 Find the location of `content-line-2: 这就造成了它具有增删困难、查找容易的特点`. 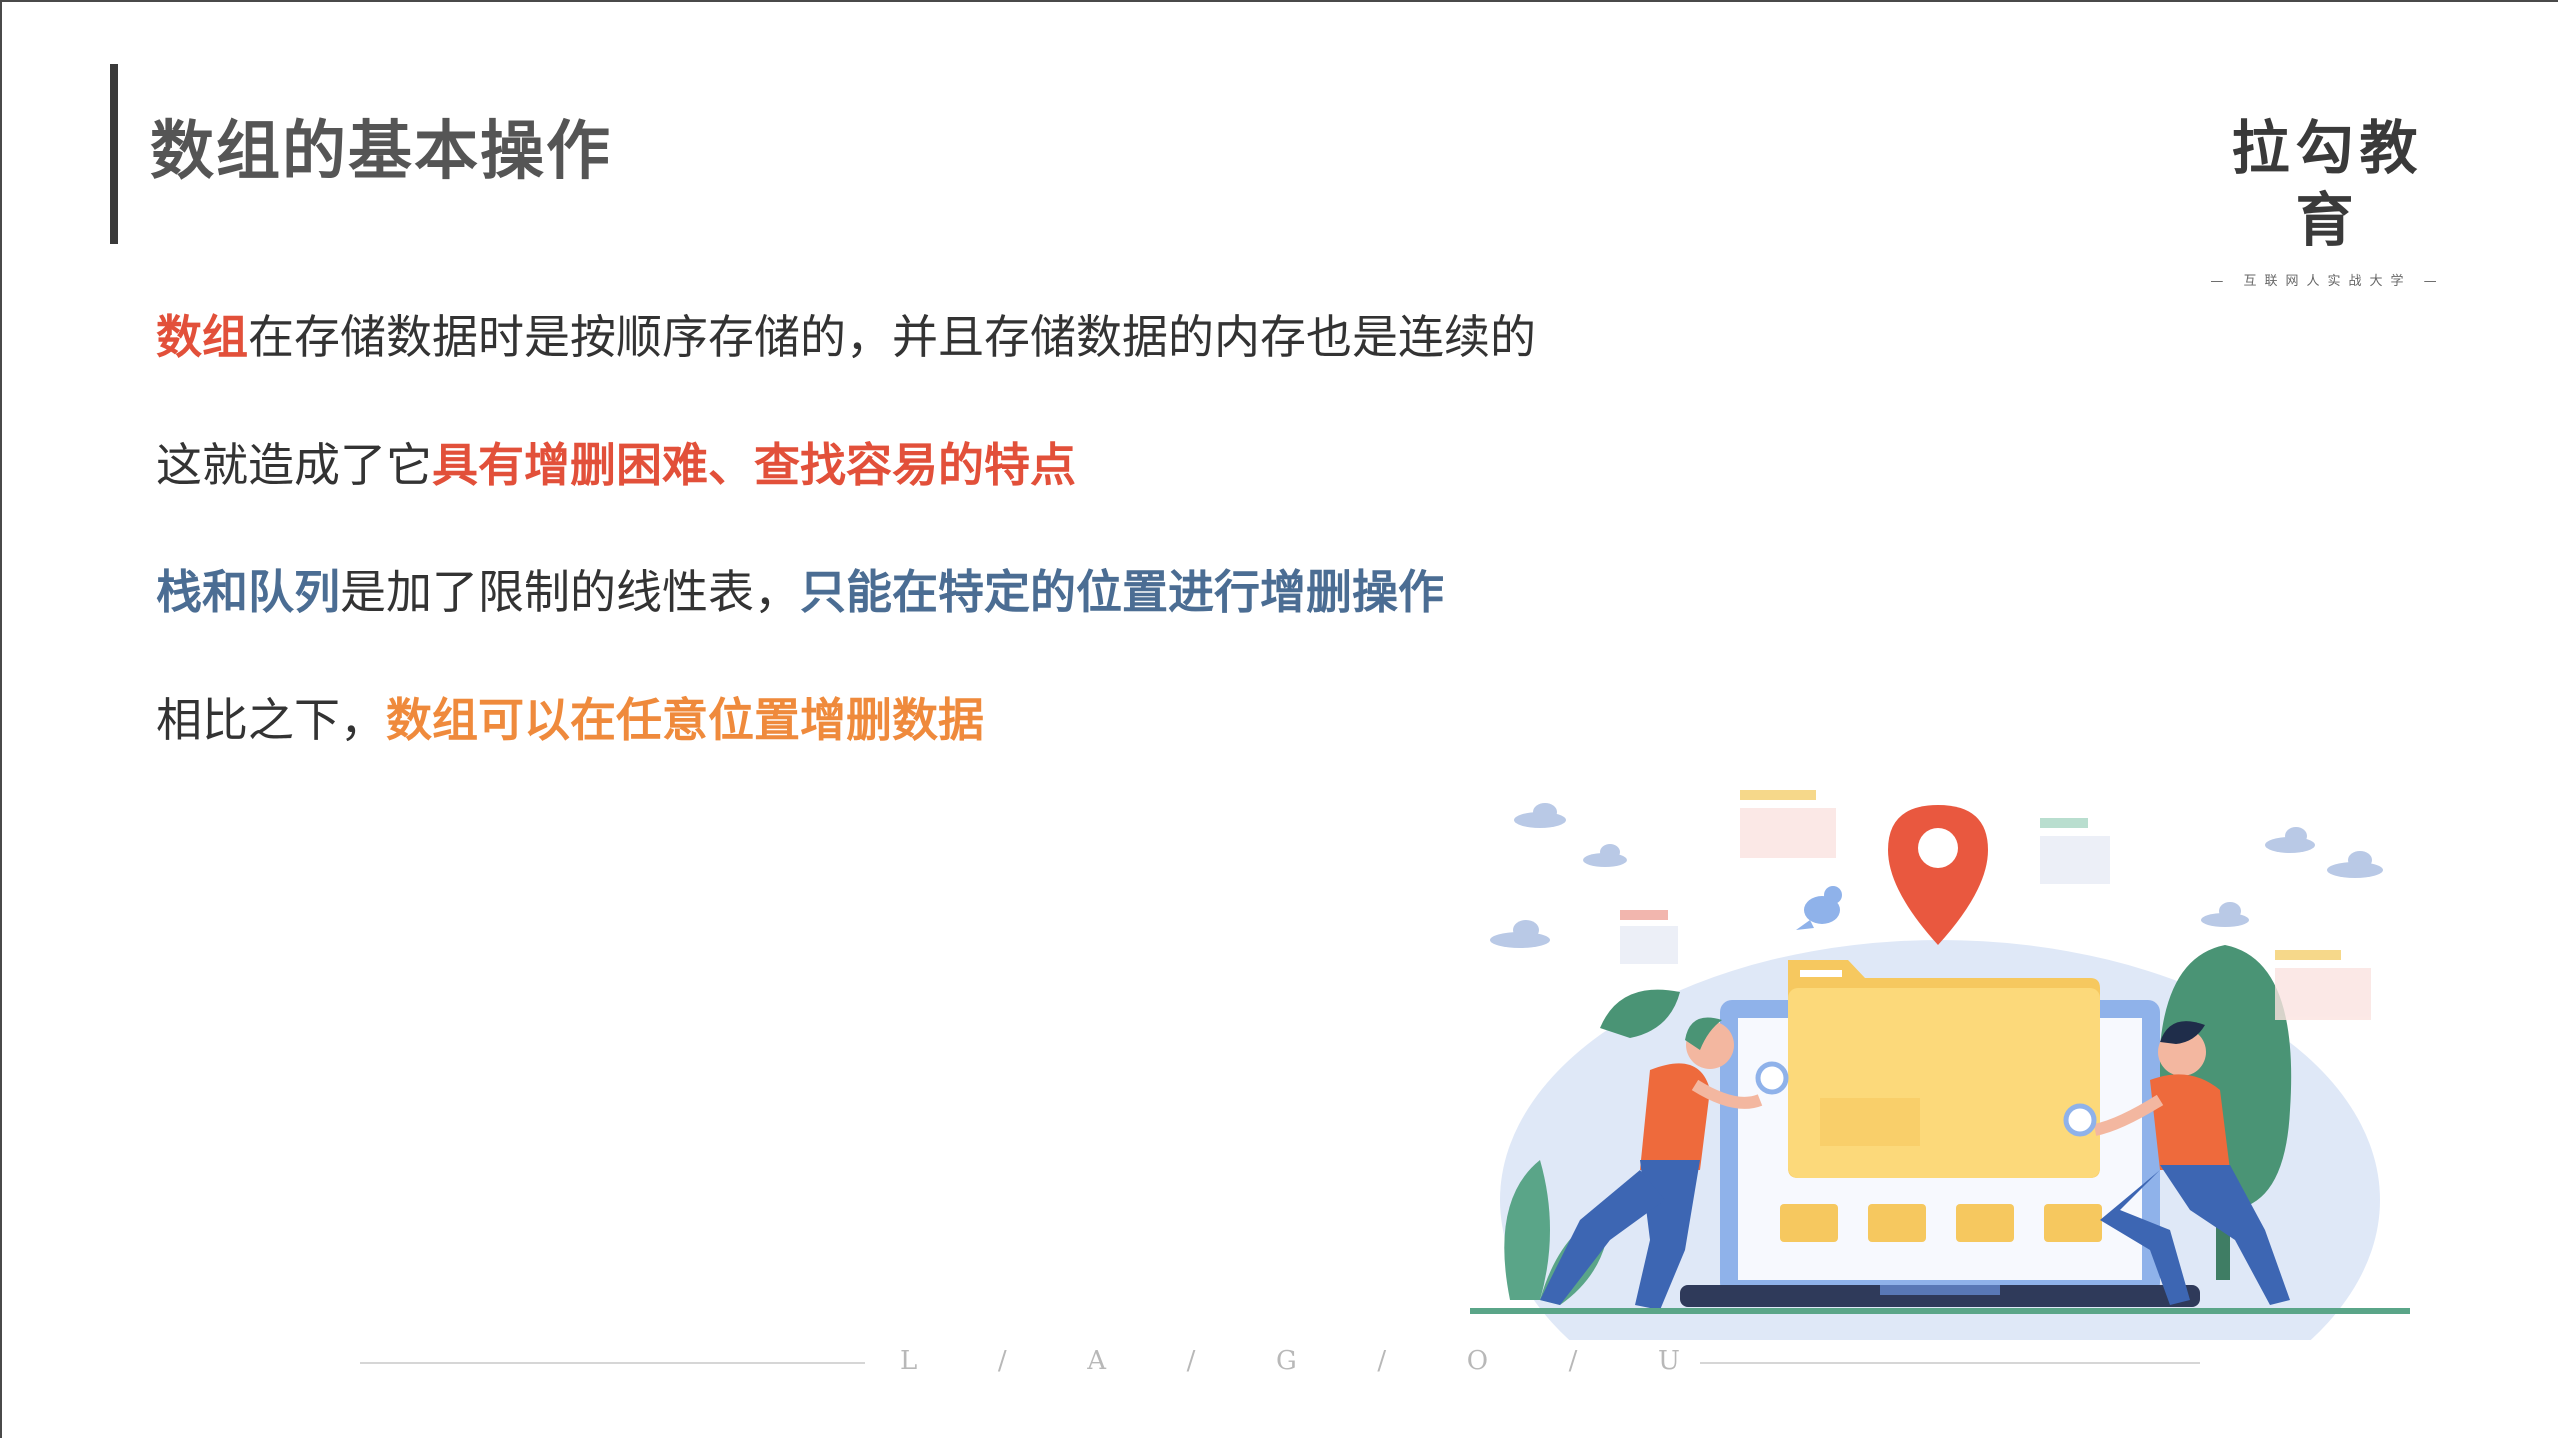

content-line-2: 这就造成了它具有增删困难、查找容易的特点 is located at coordinates (616, 465).